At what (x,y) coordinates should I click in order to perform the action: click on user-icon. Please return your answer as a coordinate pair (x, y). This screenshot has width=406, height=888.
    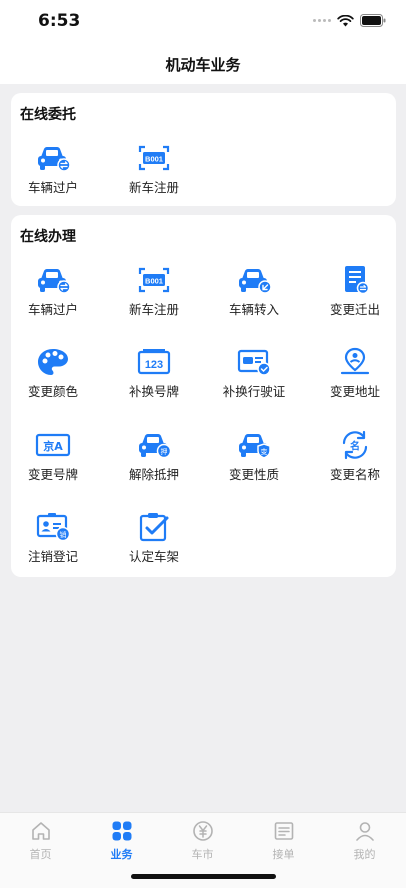
    Looking at the image, I should click on (364, 831).